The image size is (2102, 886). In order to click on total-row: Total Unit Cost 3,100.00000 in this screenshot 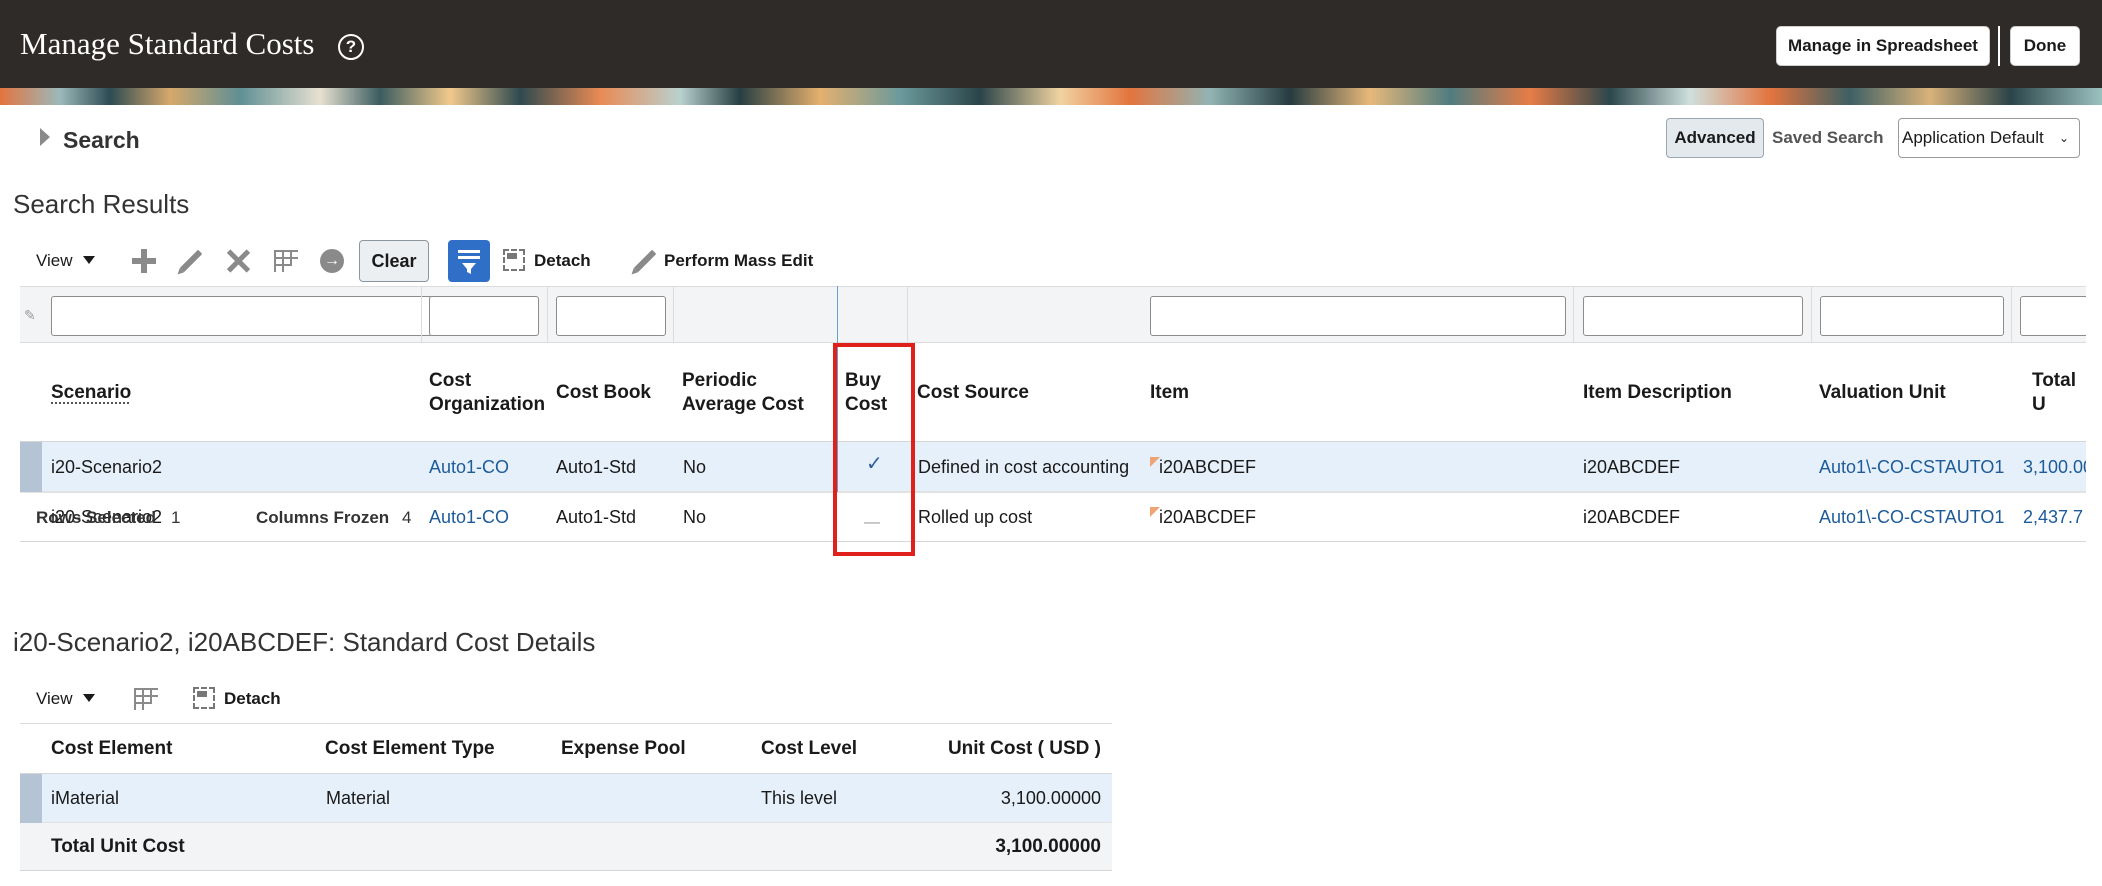, I will do `click(566, 847)`.